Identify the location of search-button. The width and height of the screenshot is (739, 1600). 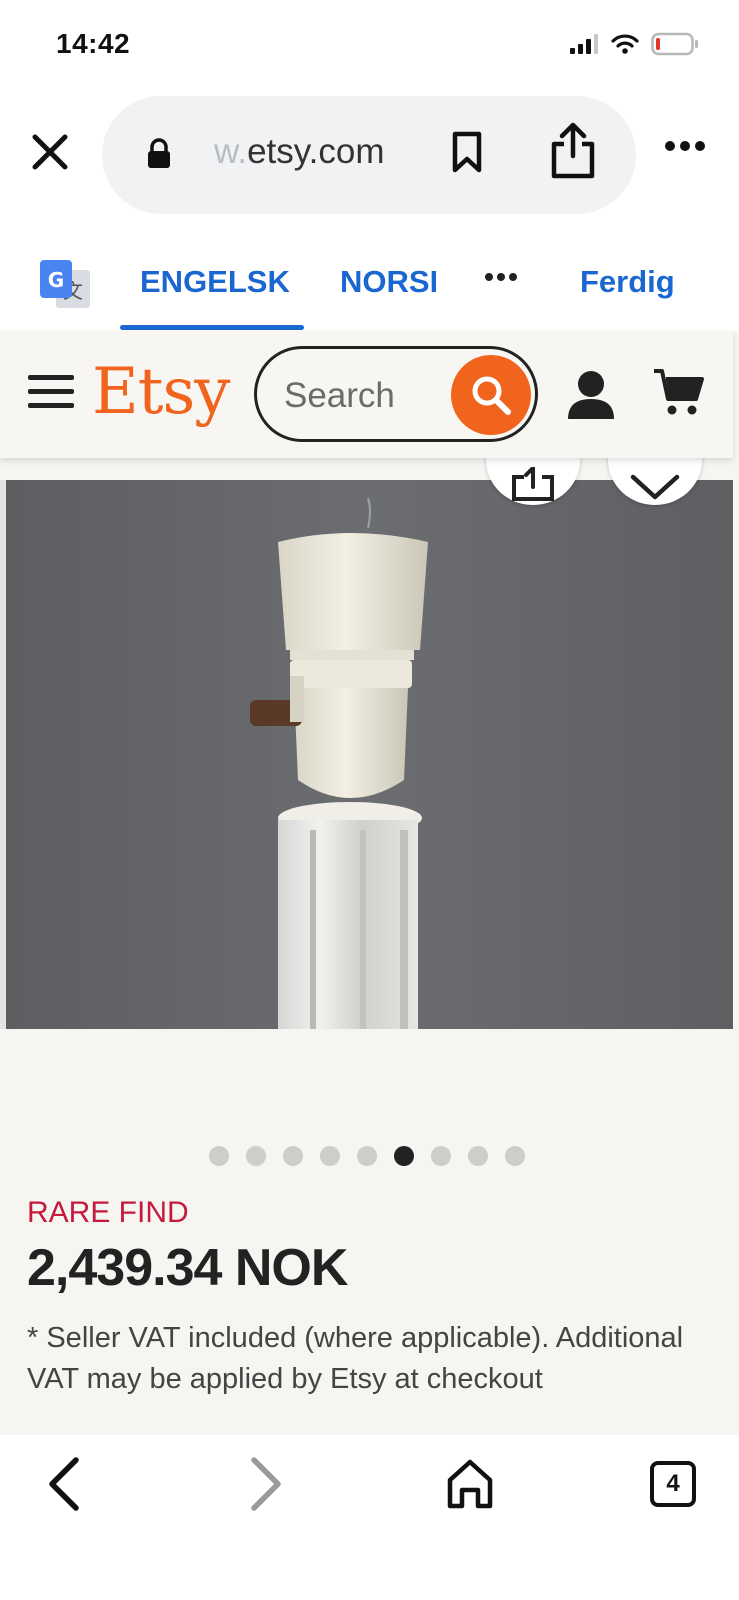
(491, 395).